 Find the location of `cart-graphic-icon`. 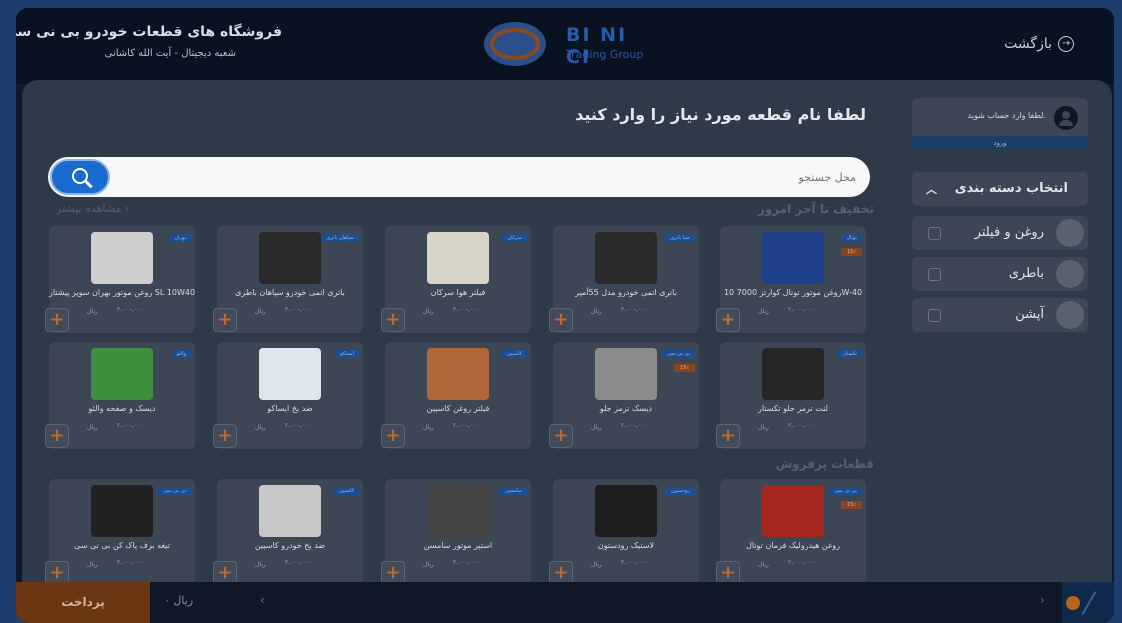

cart-graphic-icon is located at coordinates (1089, 603).